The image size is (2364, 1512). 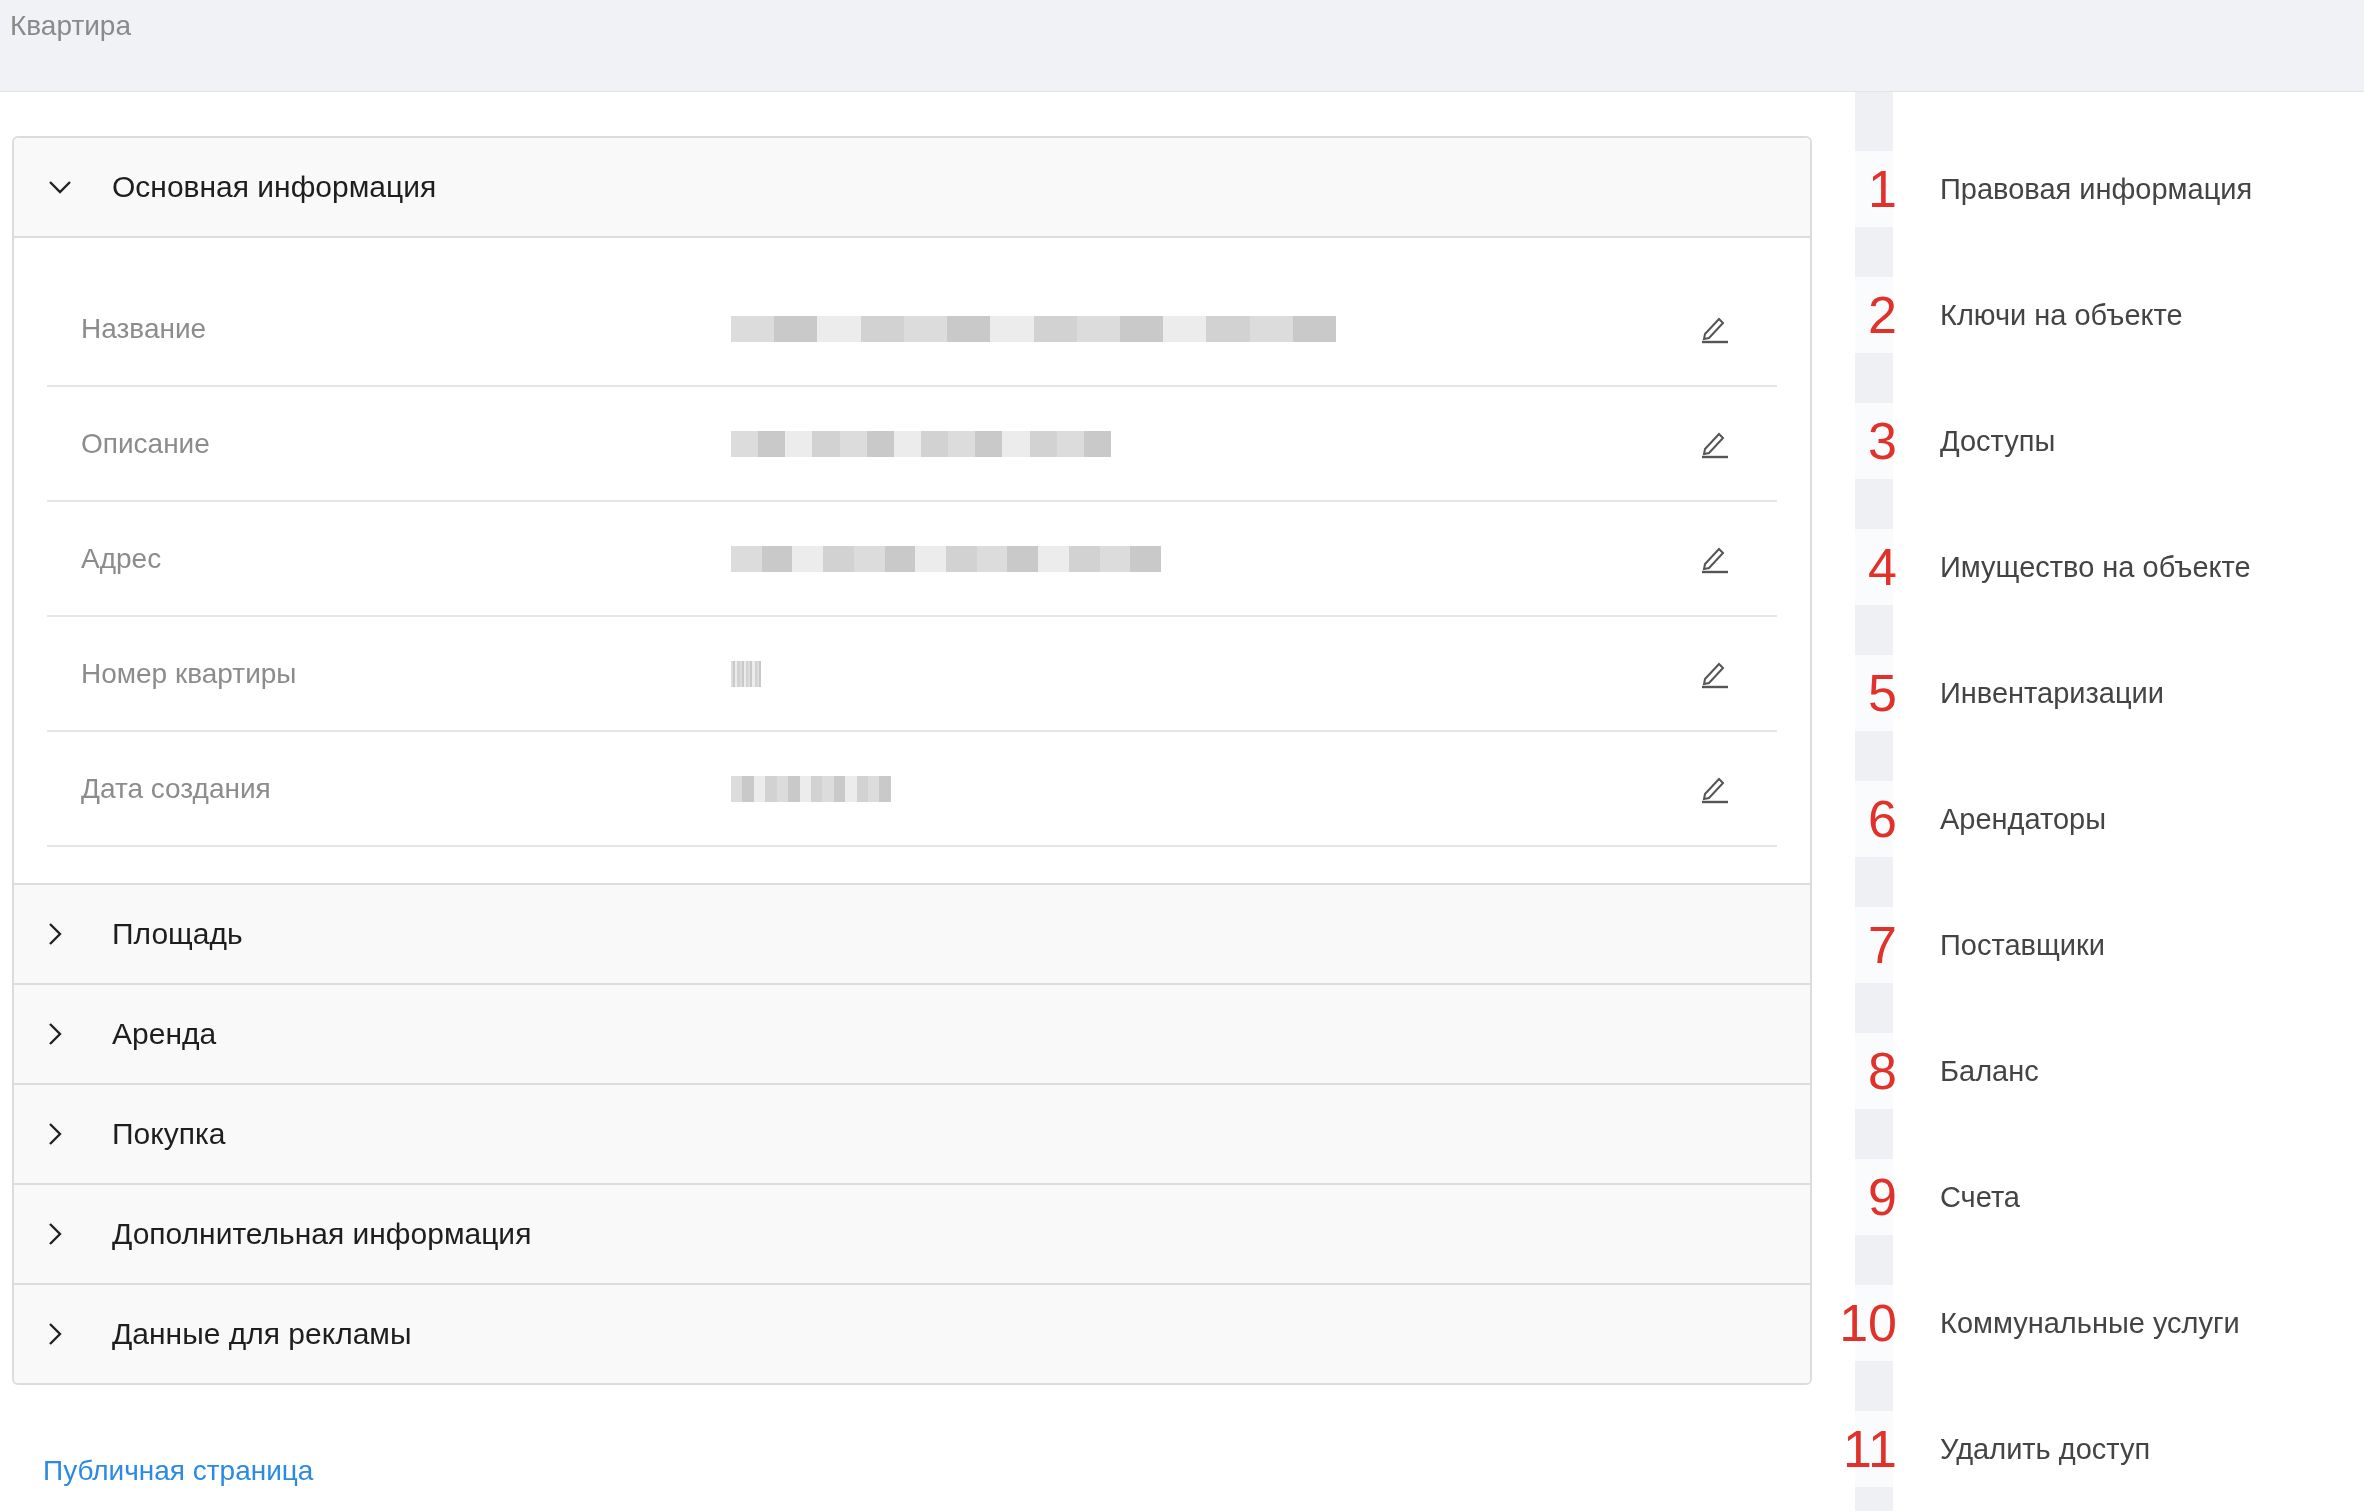 I want to click on annotation-number: 7, so click(x=1882, y=945).